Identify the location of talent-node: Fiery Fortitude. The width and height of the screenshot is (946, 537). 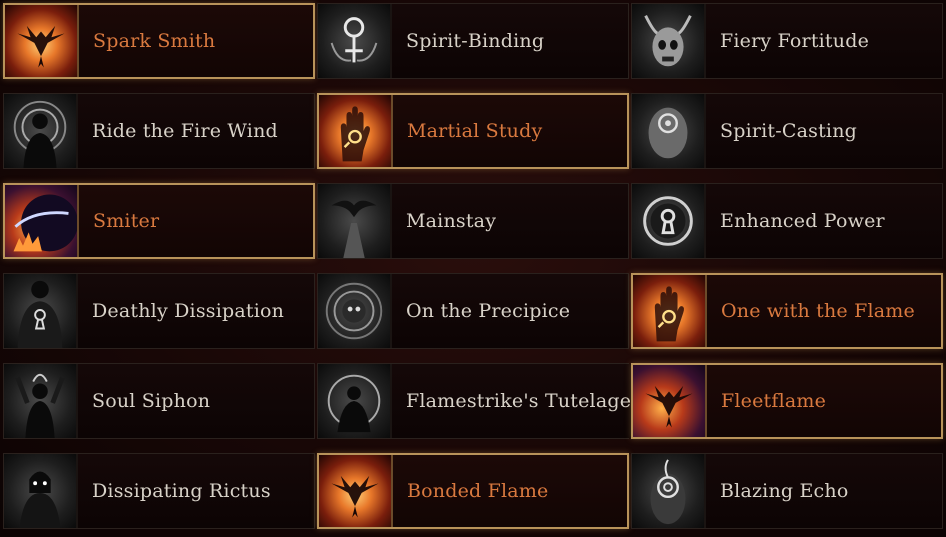
(787, 41).